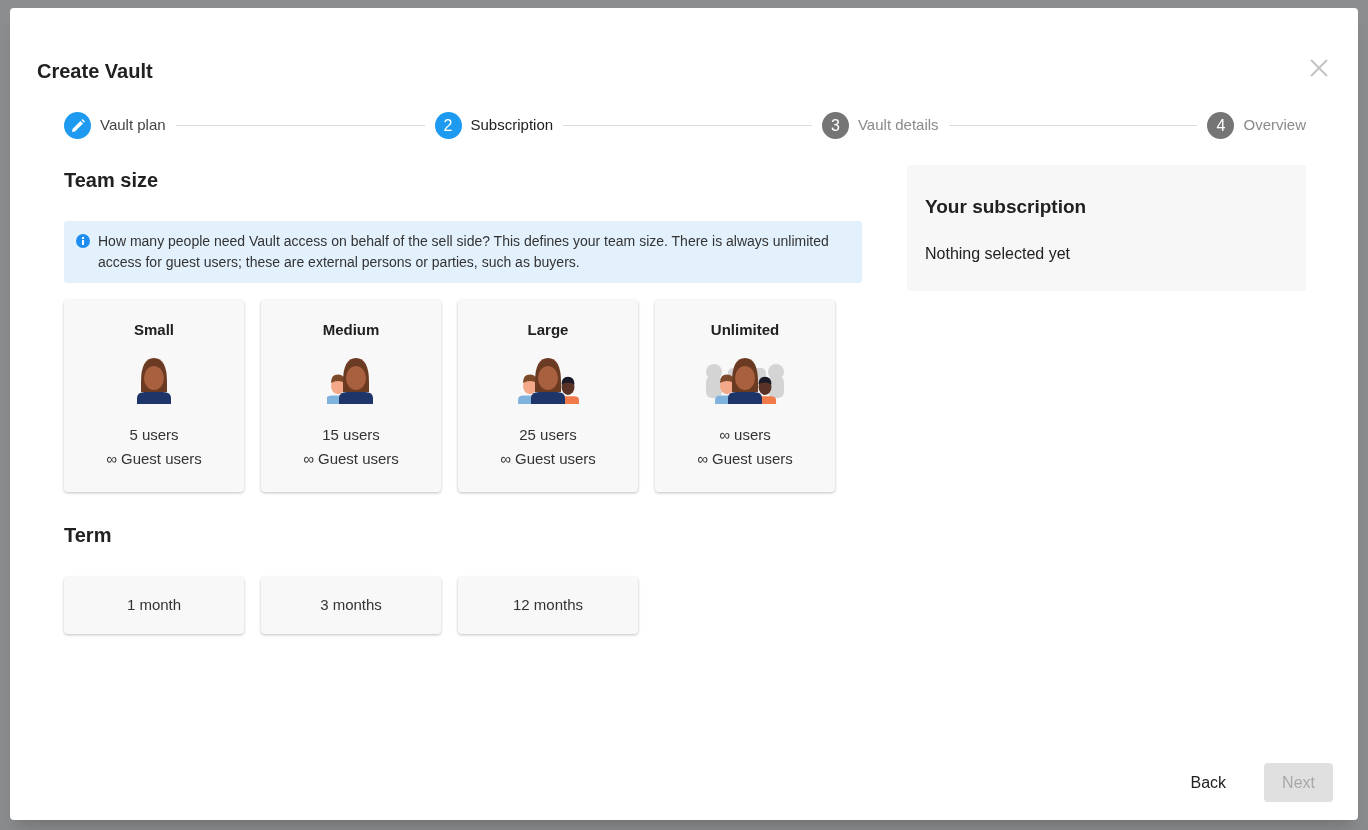 The image size is (1368, 830). What do you see at coordinates (745, 396) in the screenshot?
I see `team-size-card: Unlimited ∞ users ∞ Guest users` at bounding box center [745, 396].